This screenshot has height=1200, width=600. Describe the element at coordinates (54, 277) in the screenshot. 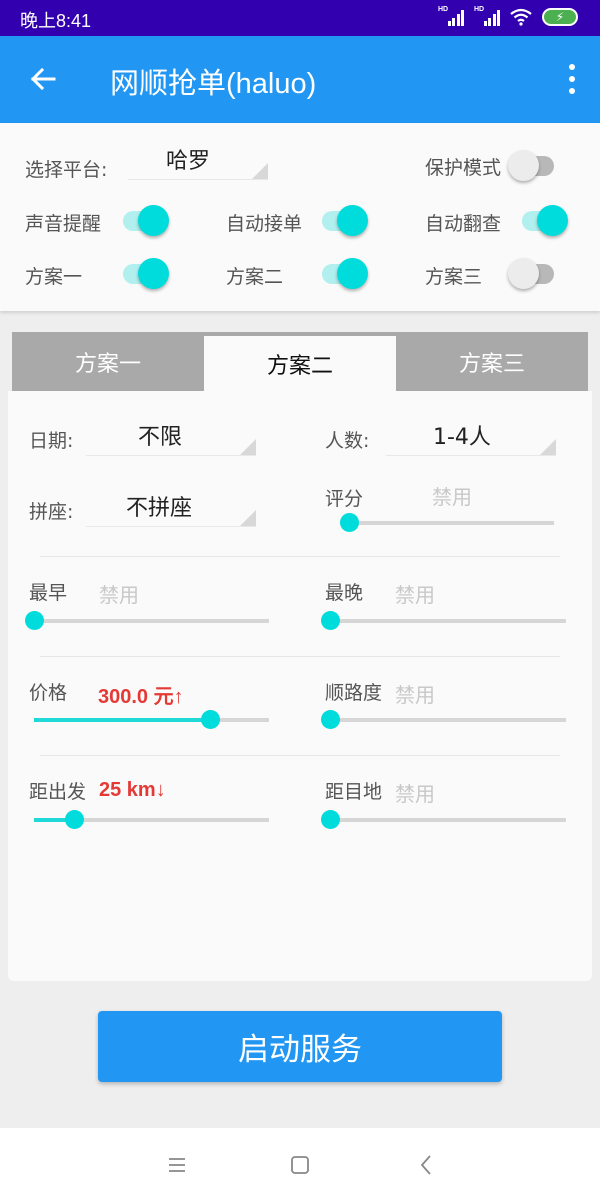

I see `plan1-label: 方案一` at that location.